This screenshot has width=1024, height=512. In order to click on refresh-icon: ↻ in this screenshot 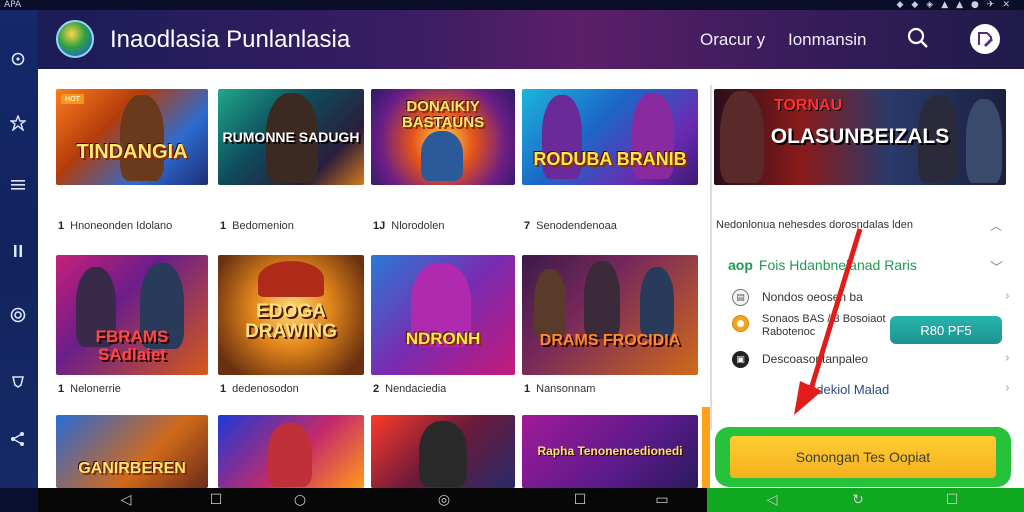, I will do `click(858, 500)`.